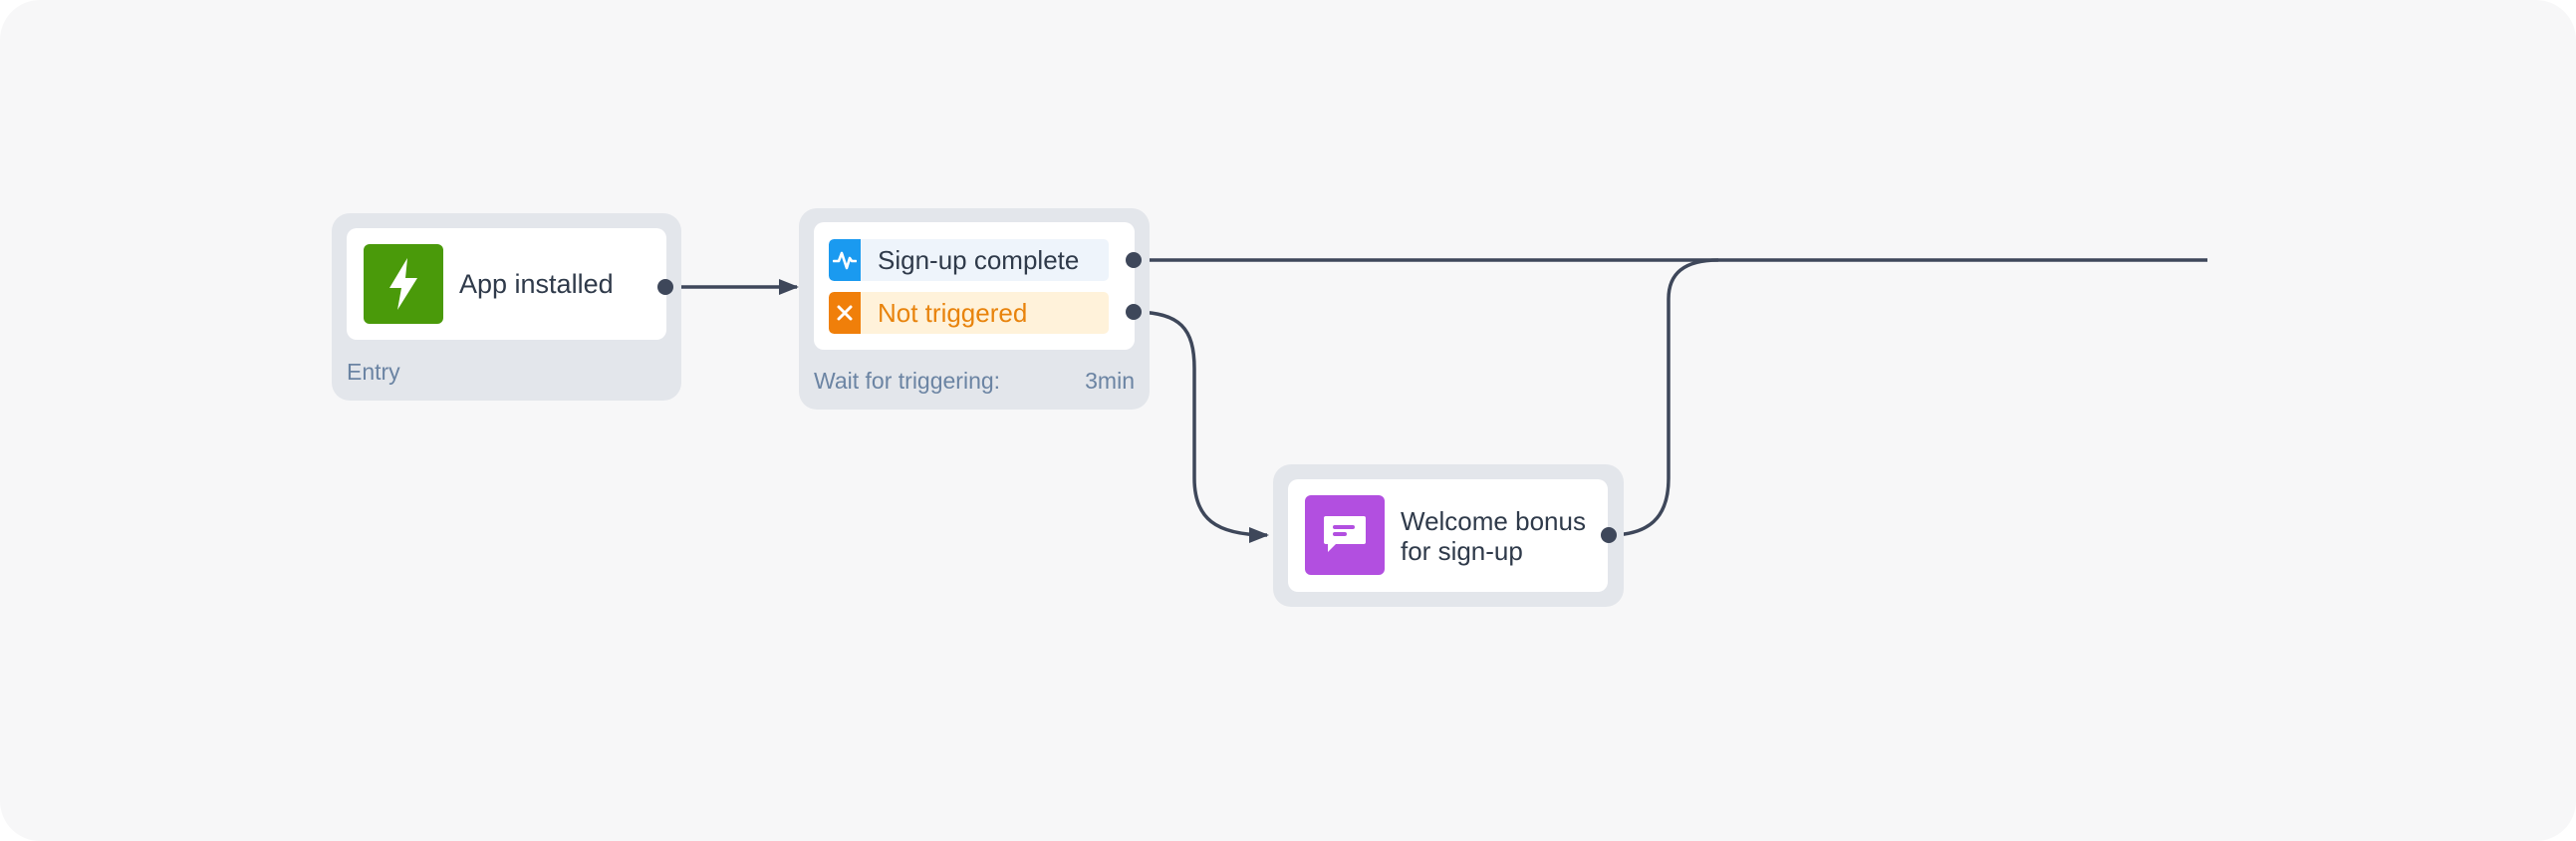  I want to click on close-icon, so click(845, 313).